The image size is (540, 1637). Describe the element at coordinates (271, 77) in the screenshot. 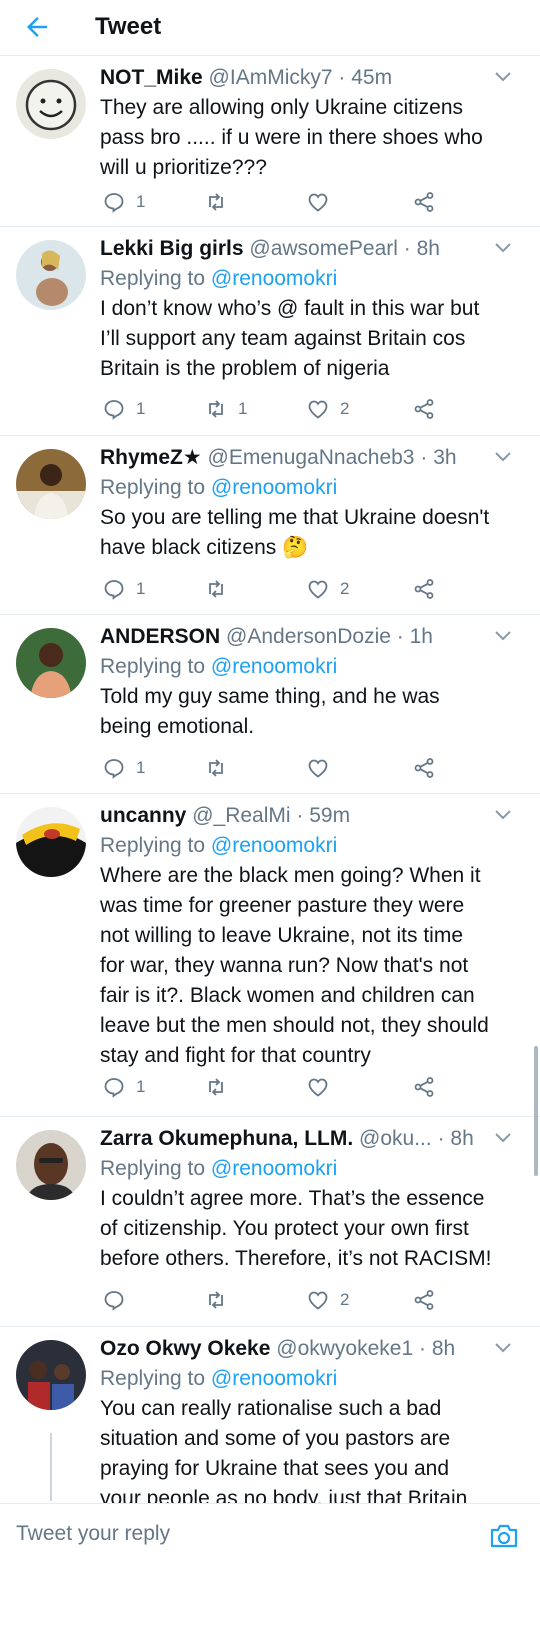

I see `username: @IAmMicky7` at that location.